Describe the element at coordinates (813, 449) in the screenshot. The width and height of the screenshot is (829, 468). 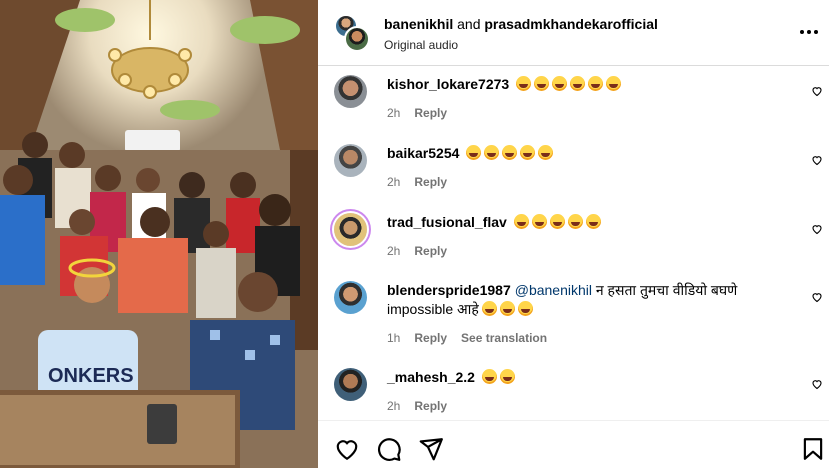
I see `save-icon` at that location.